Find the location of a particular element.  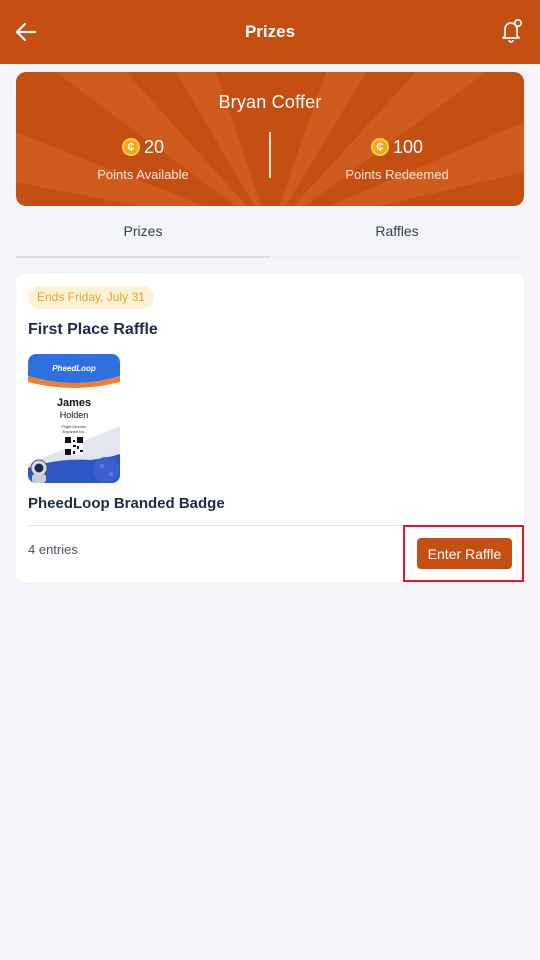

bell-icon is located at coordinates (512, 30).